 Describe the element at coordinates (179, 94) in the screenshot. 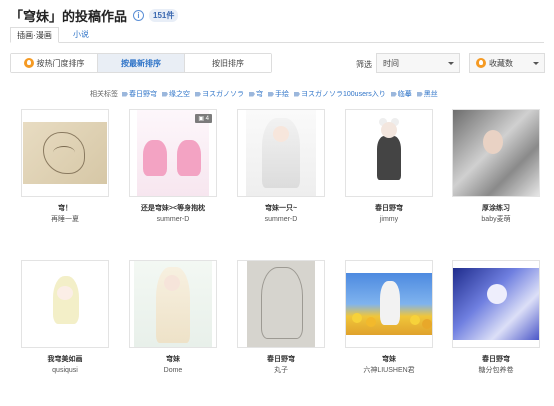

I see `tag-text: 缘之空` at that location.